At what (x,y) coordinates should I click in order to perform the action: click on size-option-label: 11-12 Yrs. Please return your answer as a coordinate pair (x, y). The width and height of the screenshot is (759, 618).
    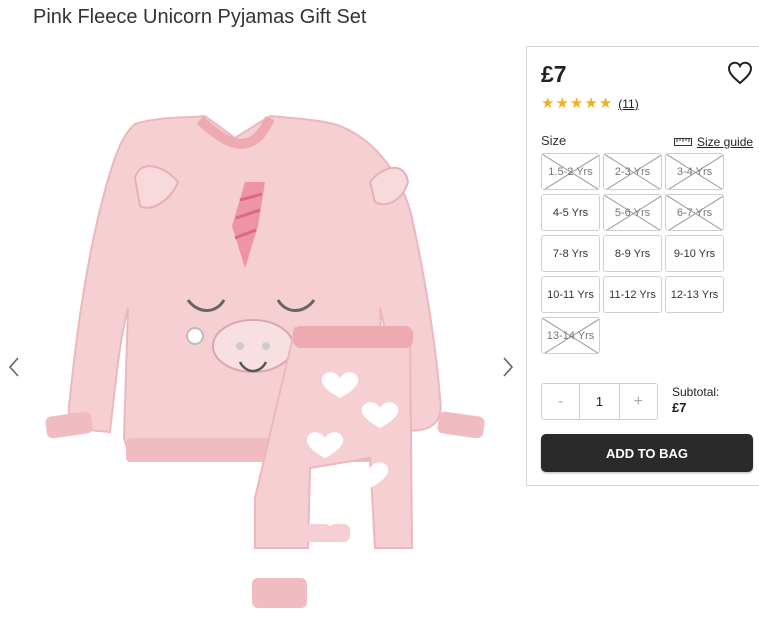
    Looking at the image, I should click on (632, 294).